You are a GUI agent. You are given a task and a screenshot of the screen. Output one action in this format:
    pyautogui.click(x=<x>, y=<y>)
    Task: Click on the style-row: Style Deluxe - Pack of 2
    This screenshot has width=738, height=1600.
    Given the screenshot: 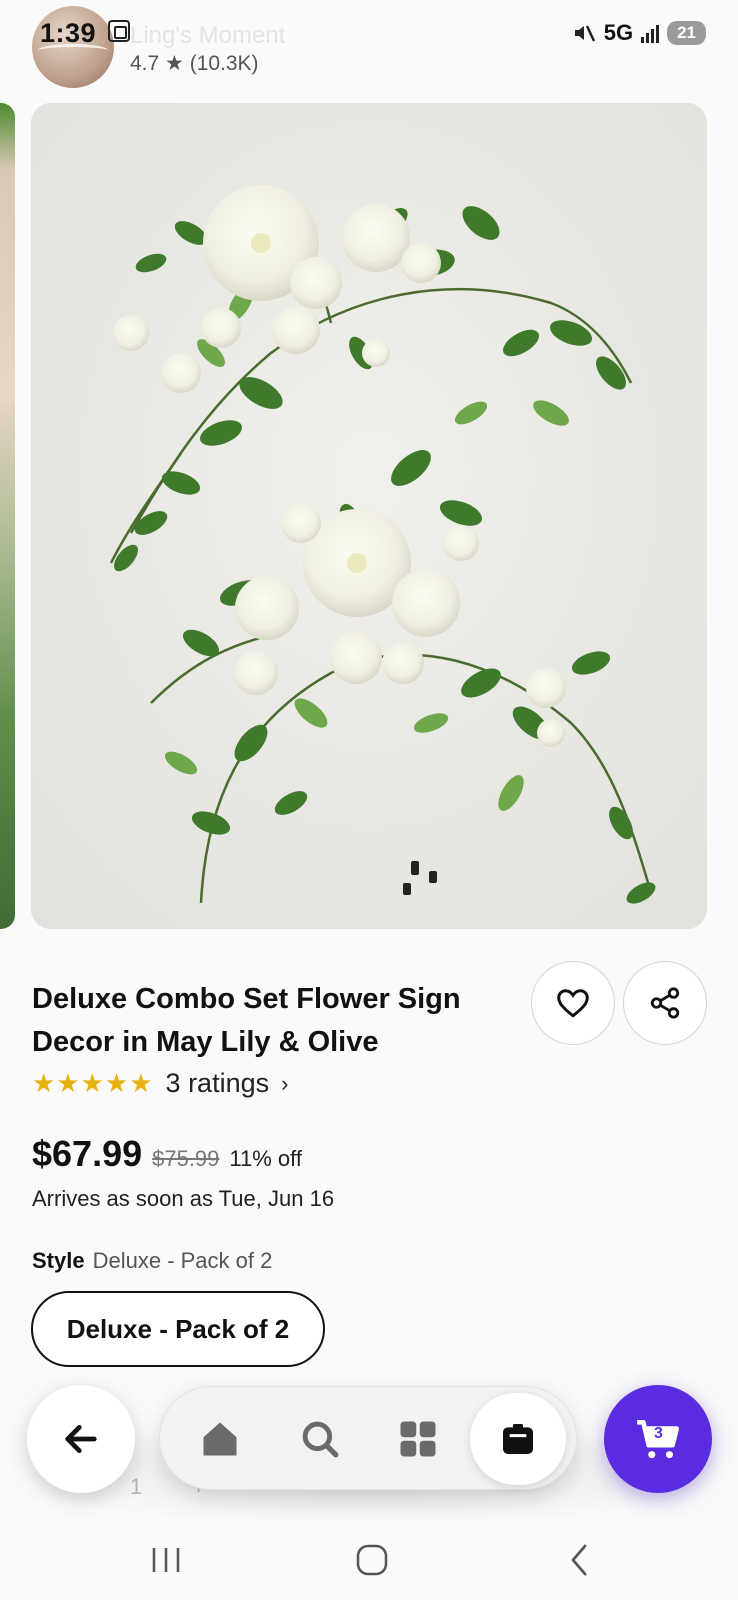 What is the action you would take?
    pyautogui.click(x=152, y=1261)
    